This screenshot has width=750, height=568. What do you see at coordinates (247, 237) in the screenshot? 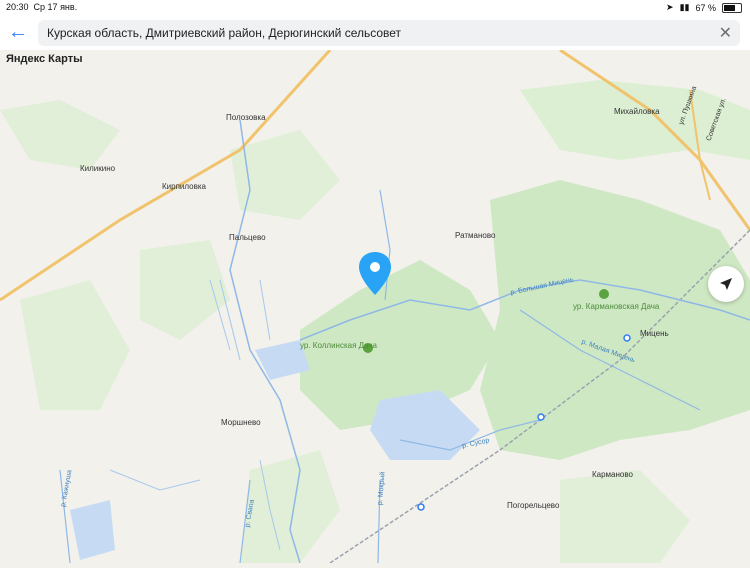
I see `place-label: Пальцево` at bounding box center [247, 237].